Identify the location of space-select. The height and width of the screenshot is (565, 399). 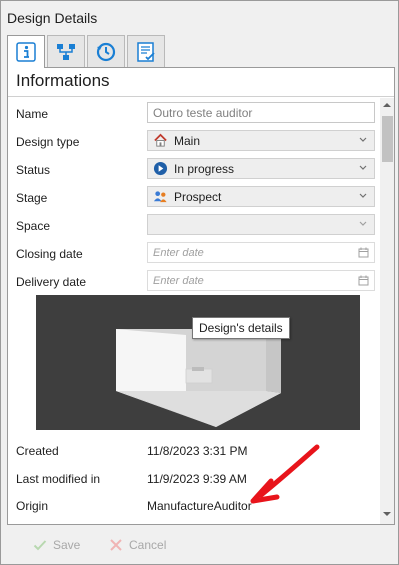
(261, 224).